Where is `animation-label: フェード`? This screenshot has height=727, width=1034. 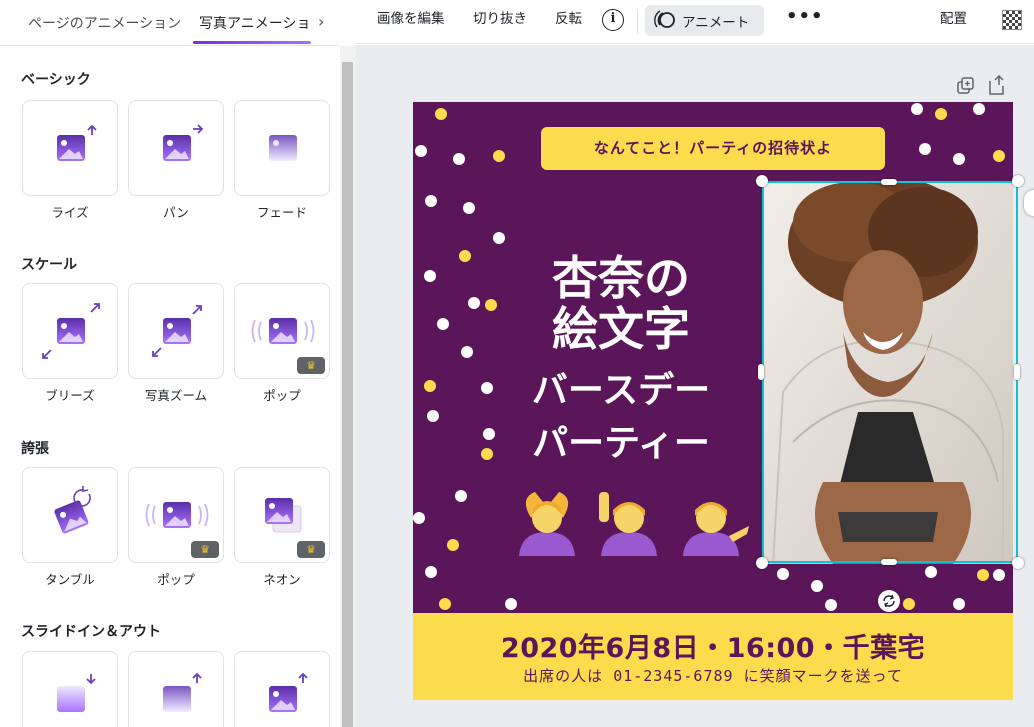 animation-label: フェード is located at coordinates (281, 212).